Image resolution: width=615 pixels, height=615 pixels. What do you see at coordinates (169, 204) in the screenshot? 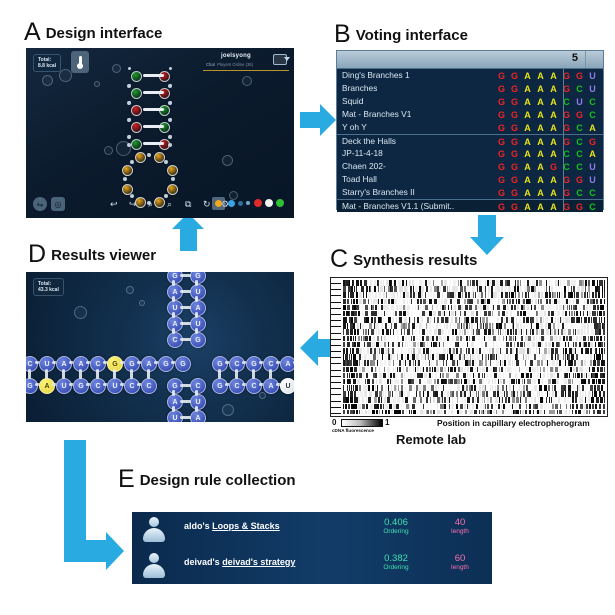
I see `zoom-out-button: ⌕` at bounding box center [169, 204].